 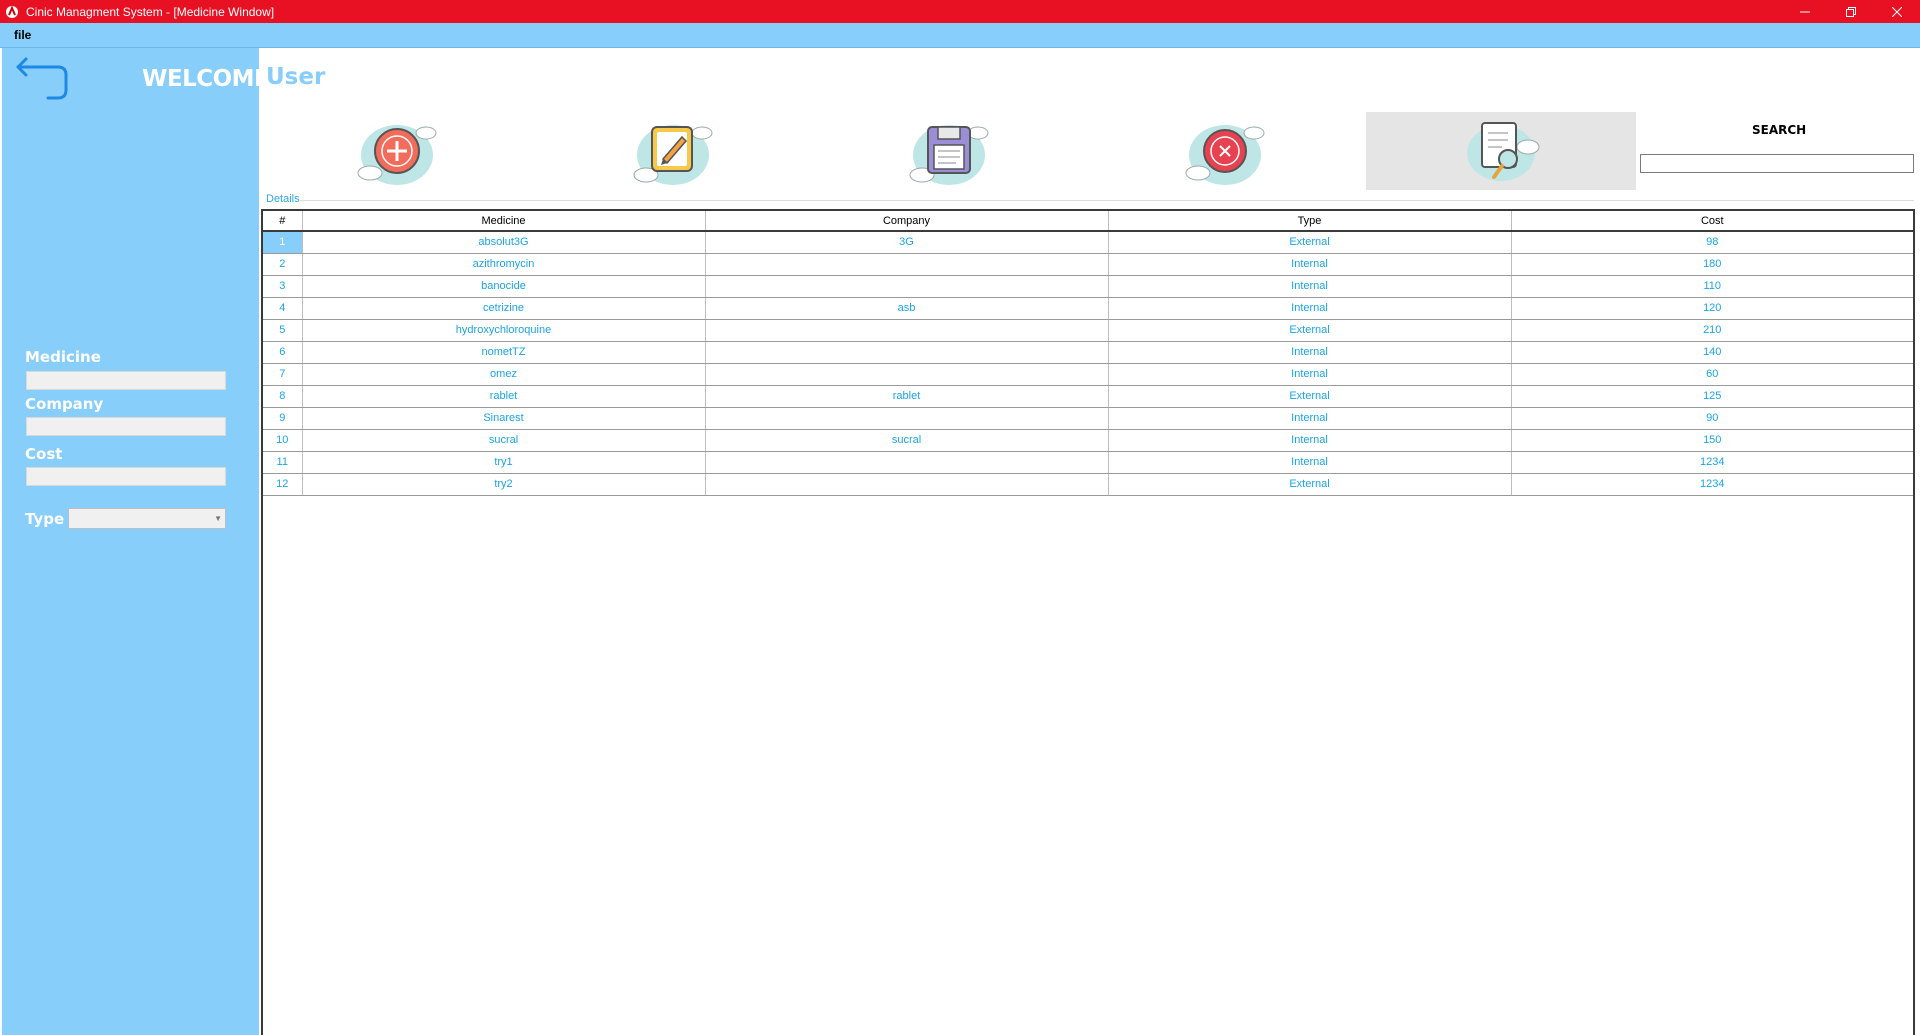 I want to click on cell-medicine: try1, so click(x=504, y=462).